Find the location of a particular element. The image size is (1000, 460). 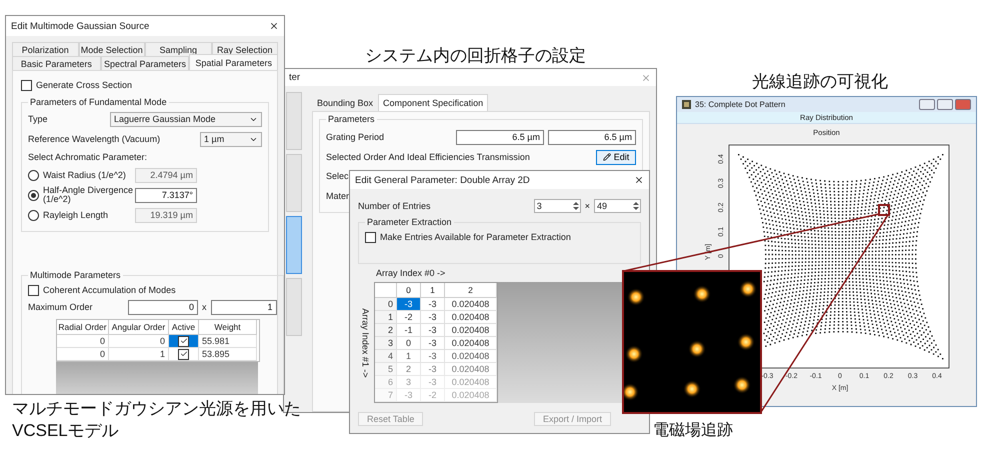

input-field: 2.4794 µm is located at coordinates (166, 175).